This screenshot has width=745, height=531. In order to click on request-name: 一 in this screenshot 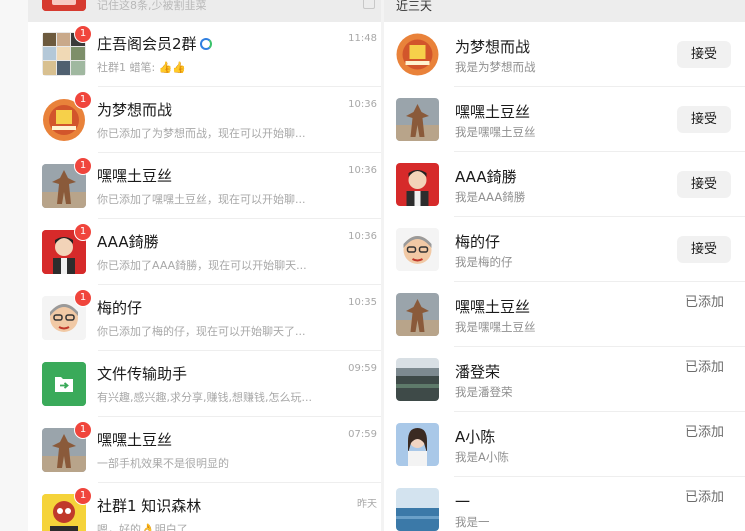, I will do `click(463, 502)`.